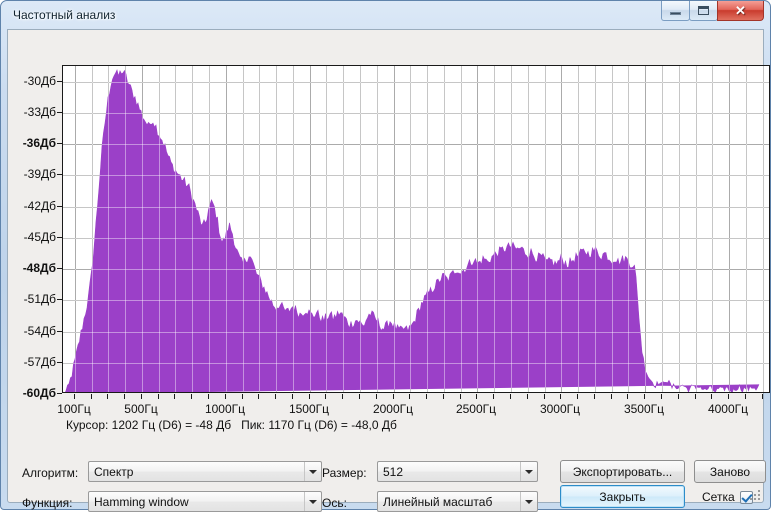 Image resolution: width=771 pixels, height=512 pixels. What do you see at coordinates (334, 503) in the screenshot?
I see `axis-label: Ось:` at bounding box center [334, 503].